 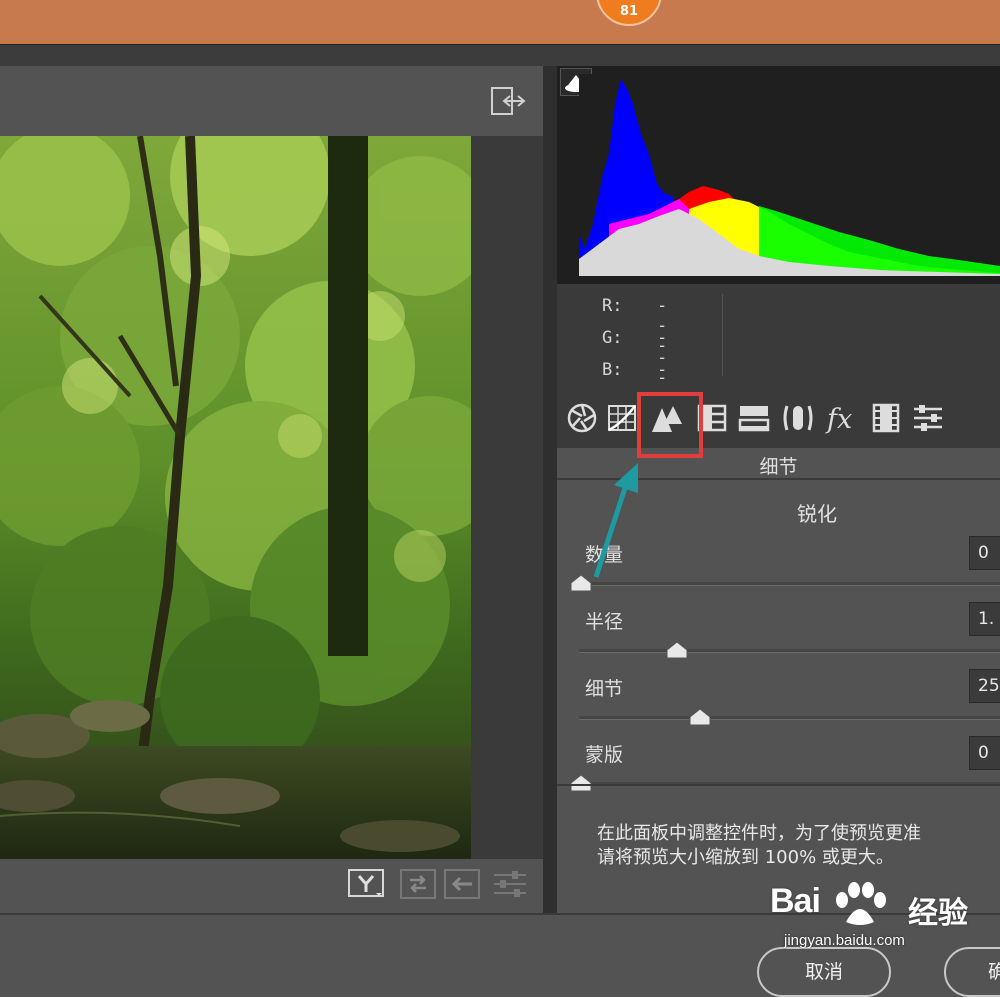 I want to click on readout-r: R: ---, so click(x=635, y=326).